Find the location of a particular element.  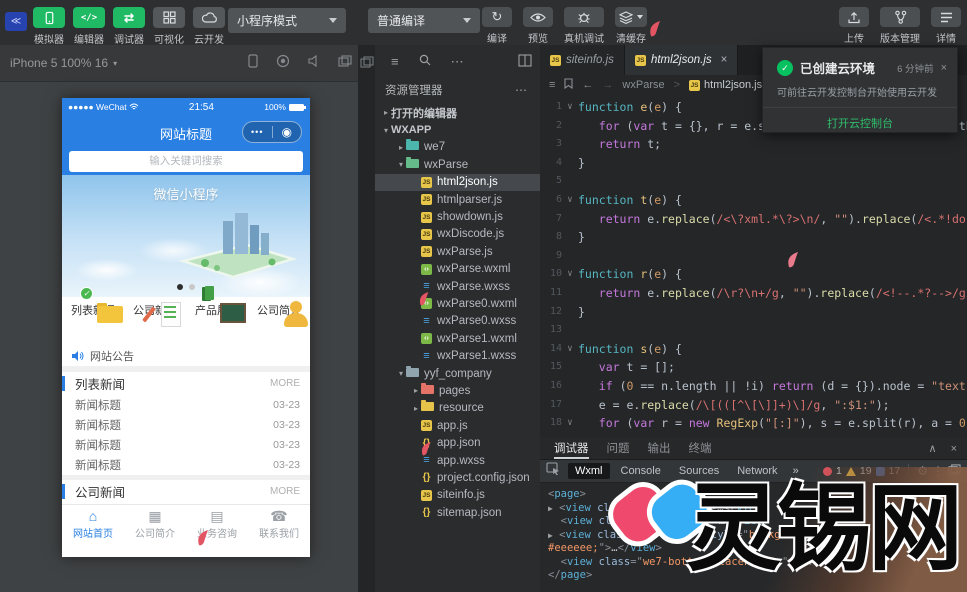

tree-item: ≡ wxParse1.wxss is located at coordinates (457, 355).